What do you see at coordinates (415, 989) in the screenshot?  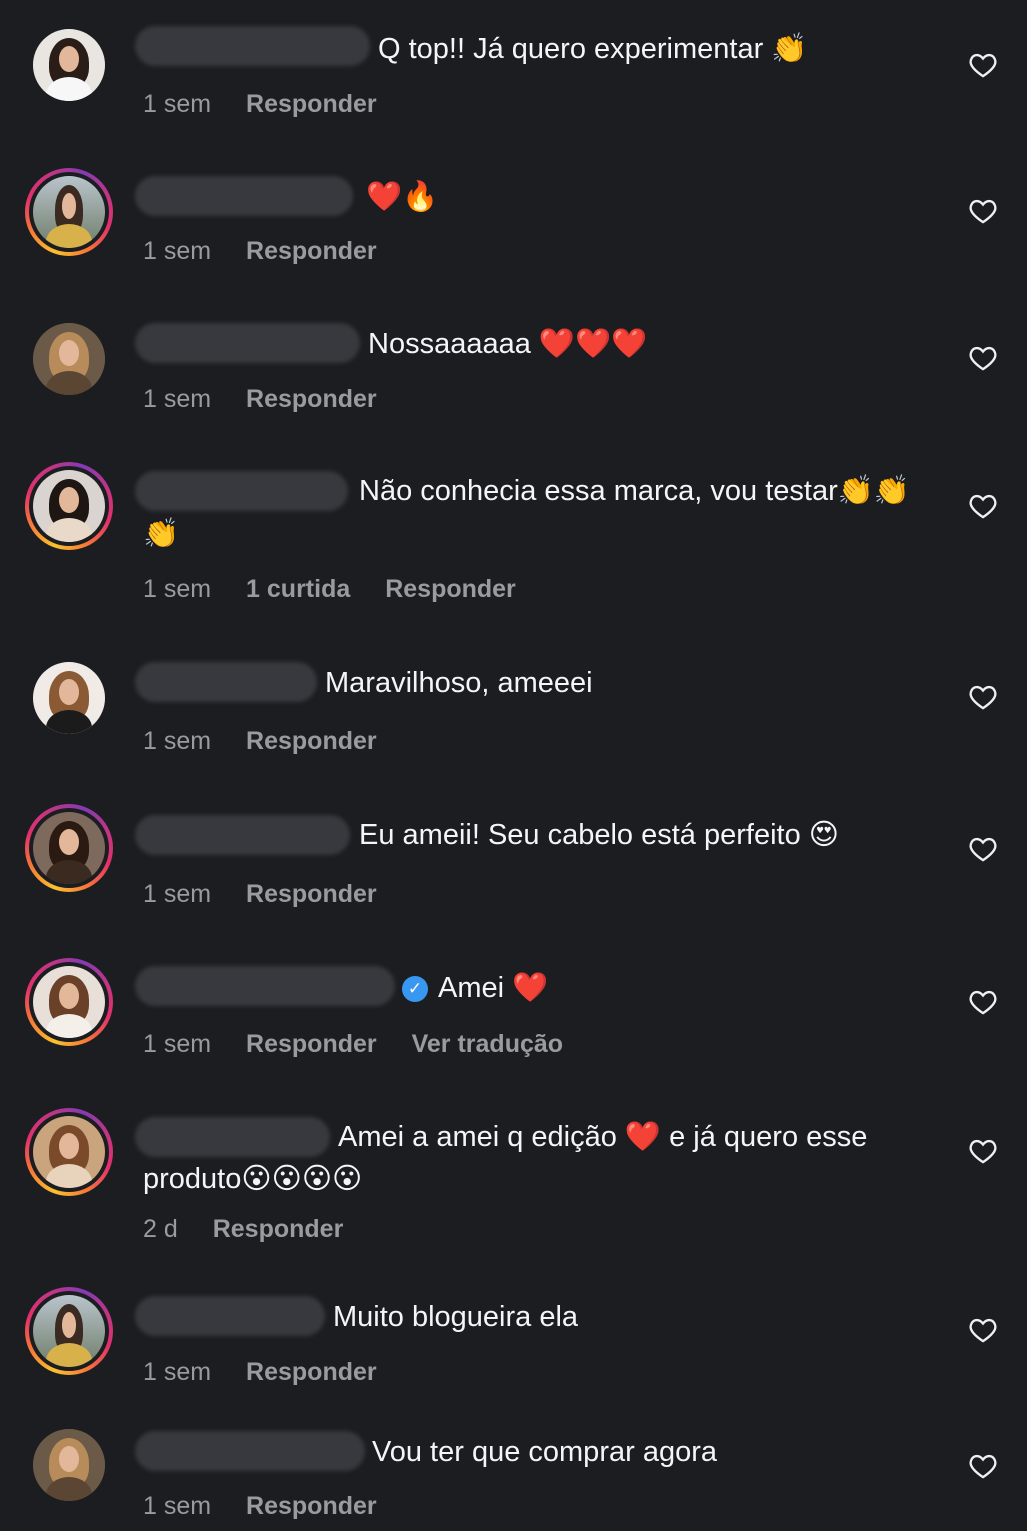 I see `verified-badge-icon: ✓` at bounding box center [415, 989].